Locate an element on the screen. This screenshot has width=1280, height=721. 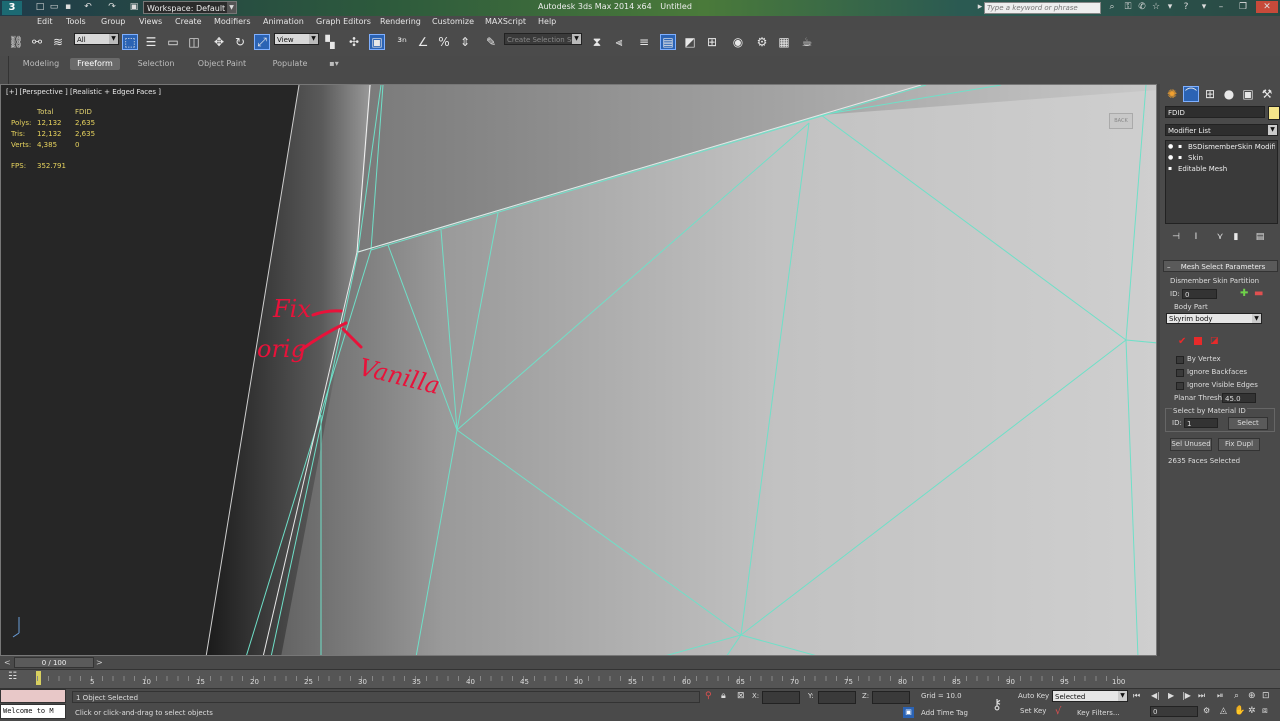
menu-views: Views is located at coordinates (150, 21).